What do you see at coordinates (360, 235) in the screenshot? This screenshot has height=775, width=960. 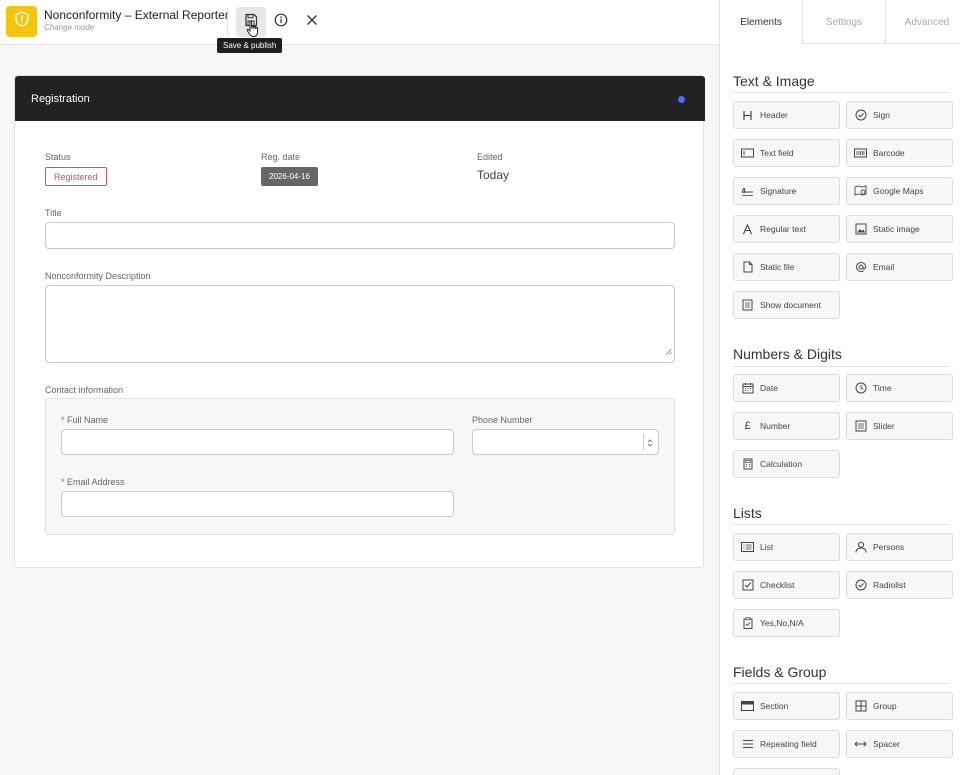 I see `title-input` at bounding box center [360, 235].